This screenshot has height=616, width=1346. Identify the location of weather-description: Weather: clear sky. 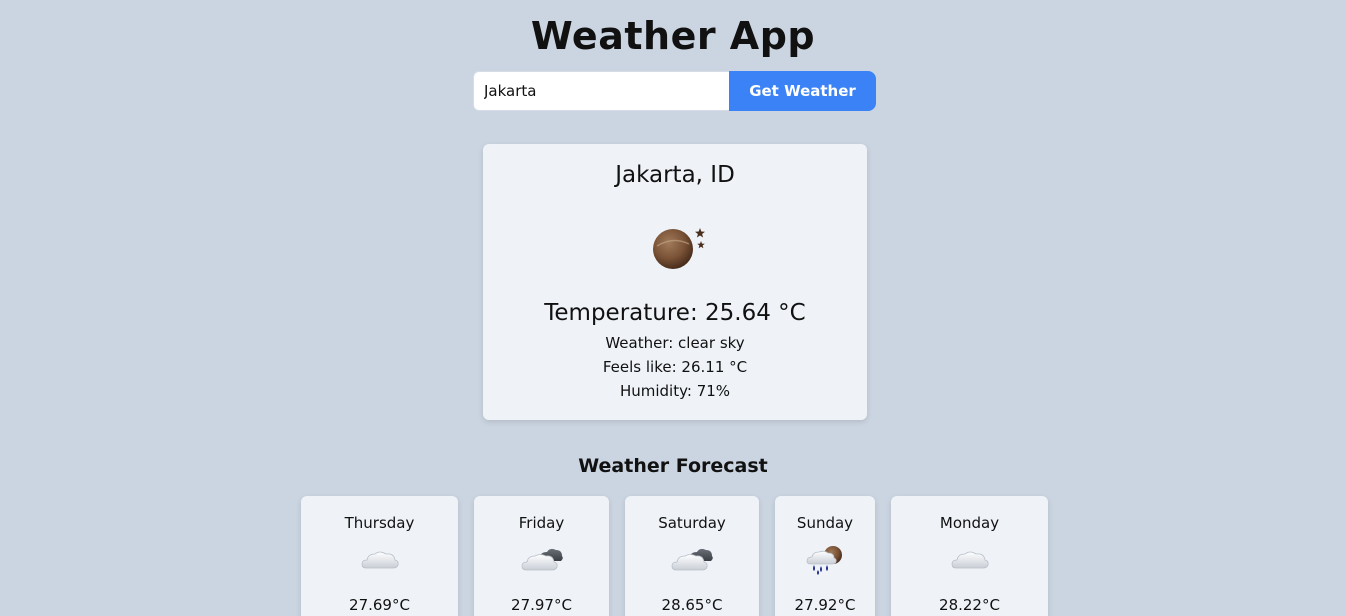
(675, 343).